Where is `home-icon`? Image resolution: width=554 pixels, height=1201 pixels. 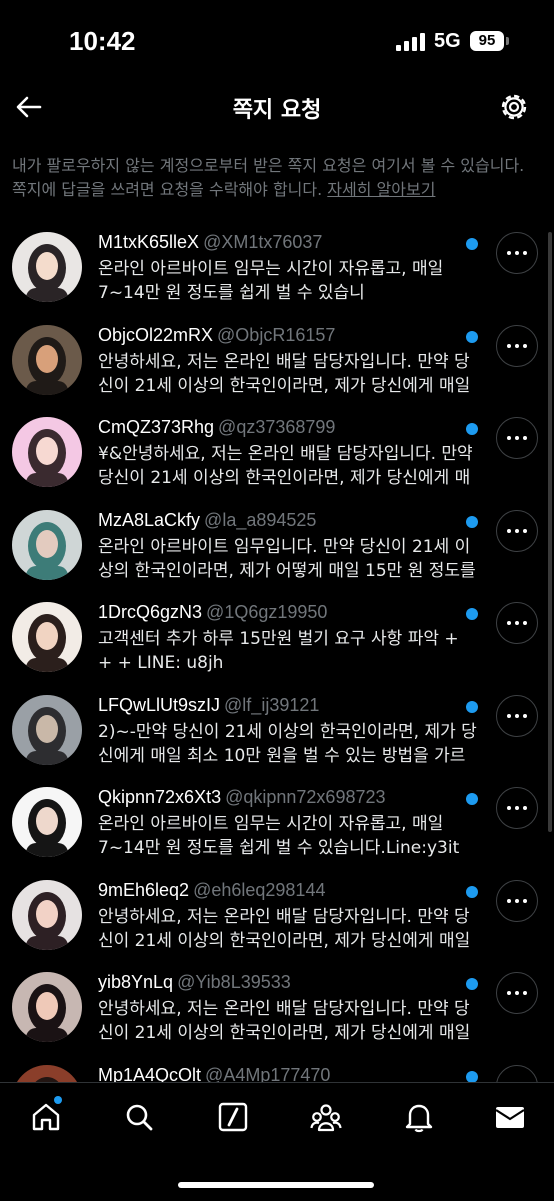 home-icon is located at coordinates (46, 1117).